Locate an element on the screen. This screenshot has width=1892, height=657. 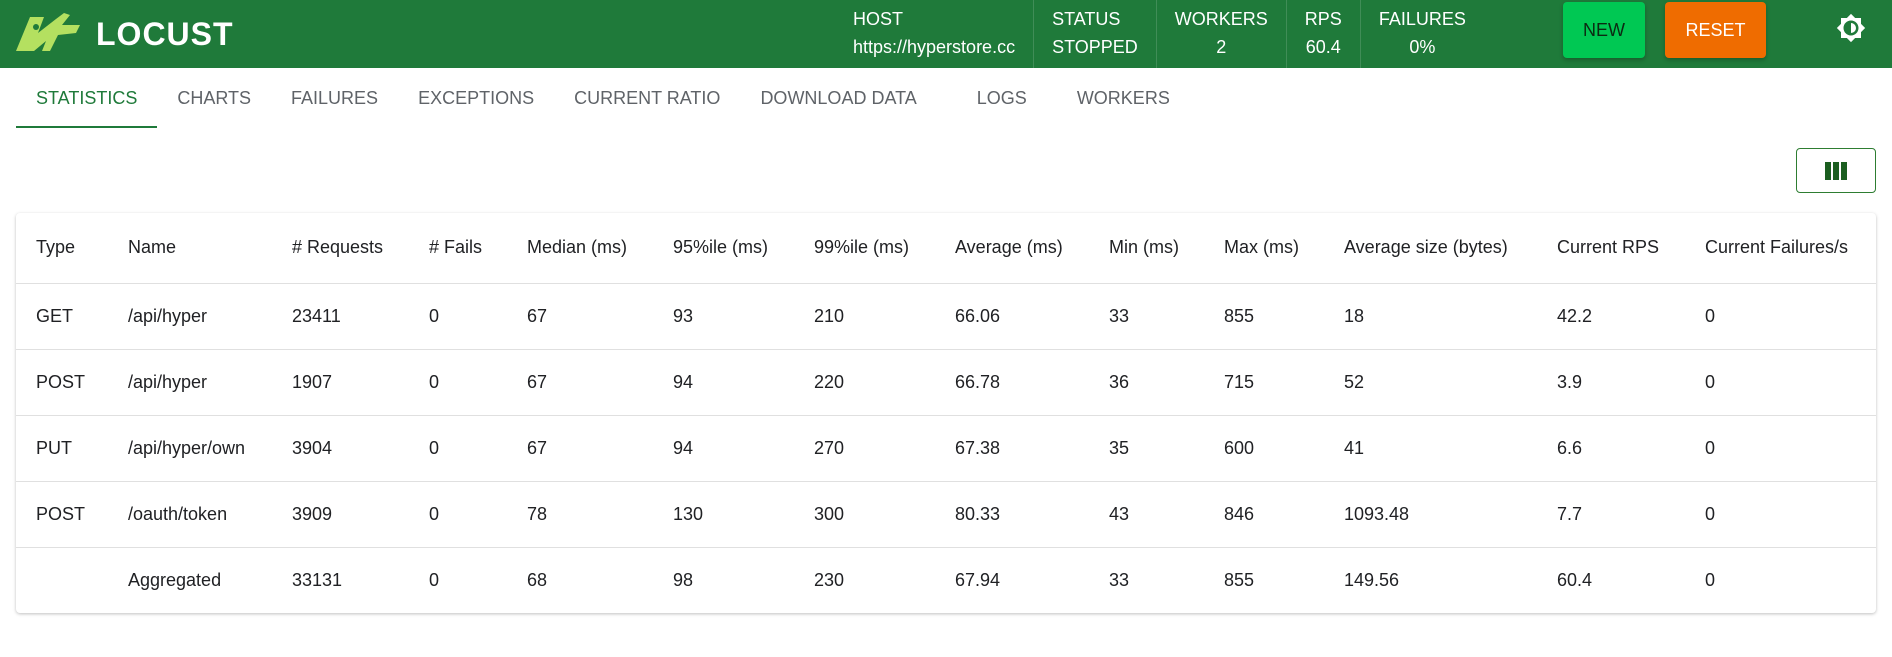
column-header: 95%ile (ms) is located at coordinates (723, 248).